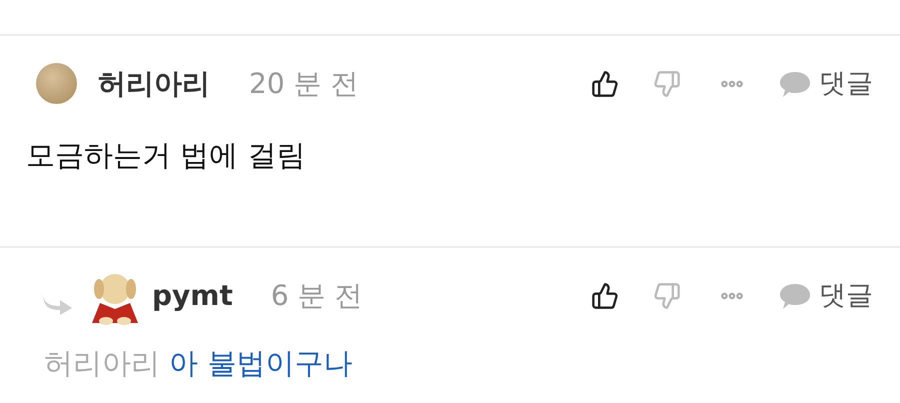 The height and width of the screenshot is (403, 900). Describe the element at coordinates (154, 84) in the screenshot. I see `author-name: 허리아리` at that location.